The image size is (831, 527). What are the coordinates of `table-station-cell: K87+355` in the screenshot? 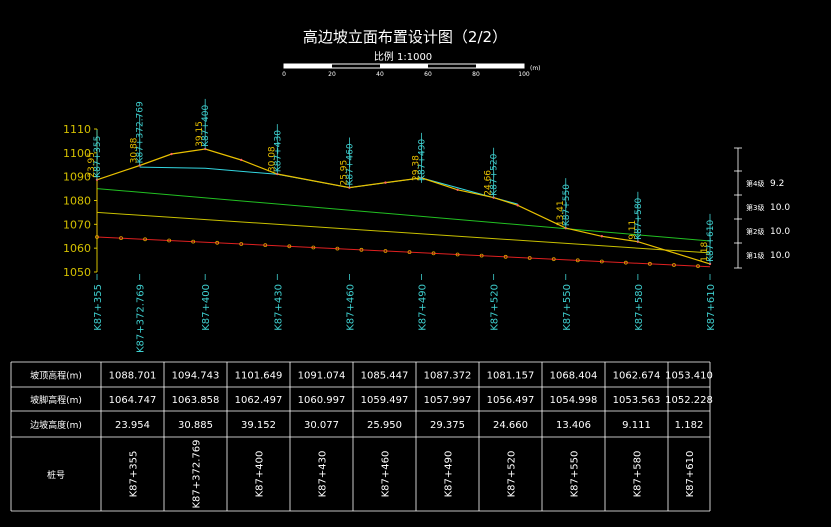 It's located at (134, 474).